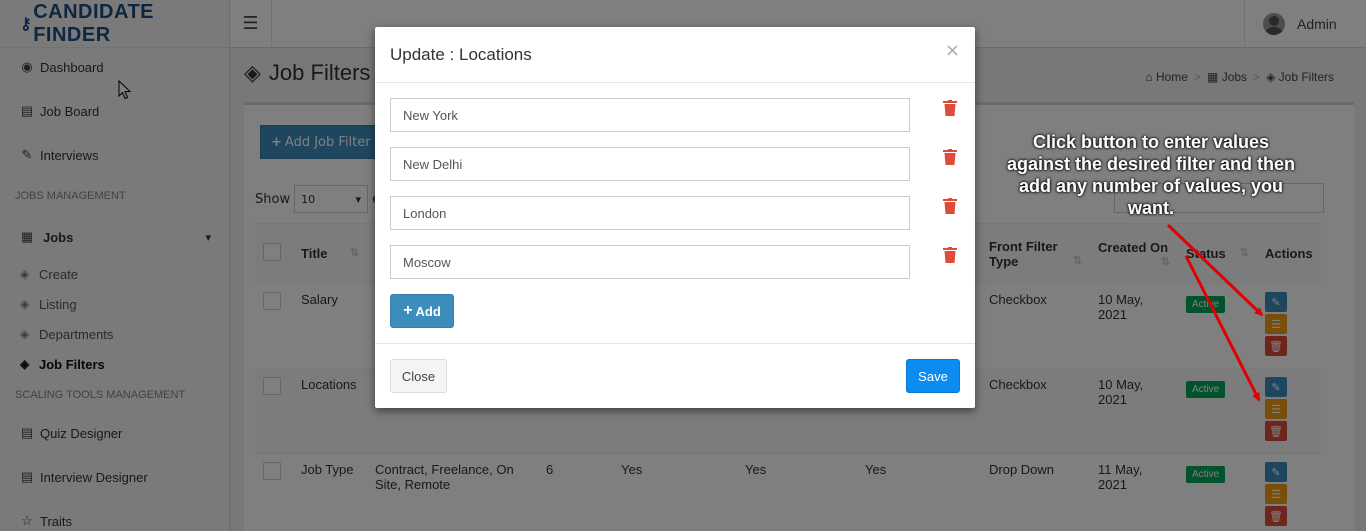  What do you see at coordinates (418, 376) in the screenshot?
I see `close-button: Close` at bounding box center [418, 376].